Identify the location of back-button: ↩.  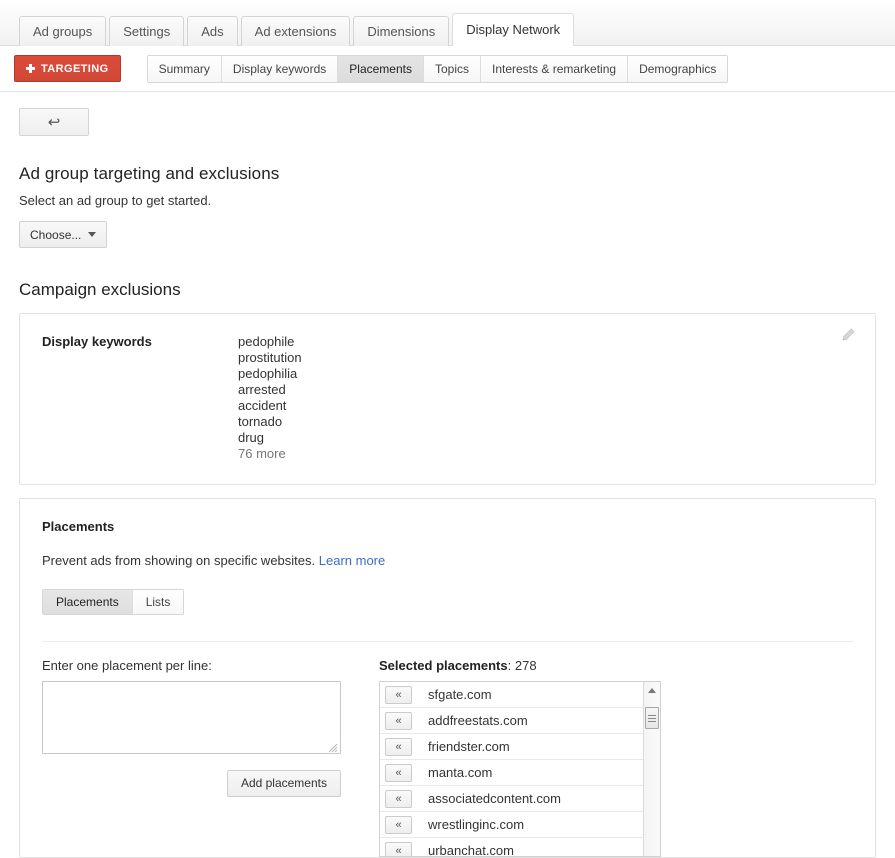
(54, 122).